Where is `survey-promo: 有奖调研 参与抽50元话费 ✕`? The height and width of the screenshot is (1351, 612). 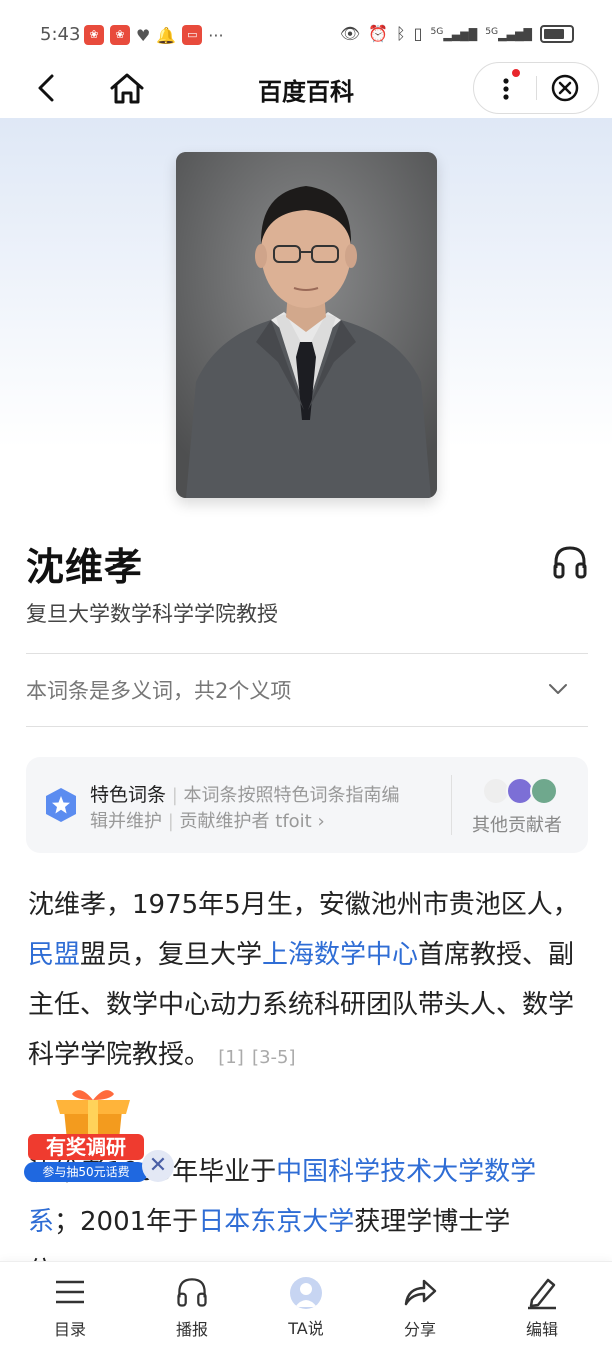
survey-promo: 有奖调研 参与抽50元话费 ✕ is located at coordinates (102, 1128).